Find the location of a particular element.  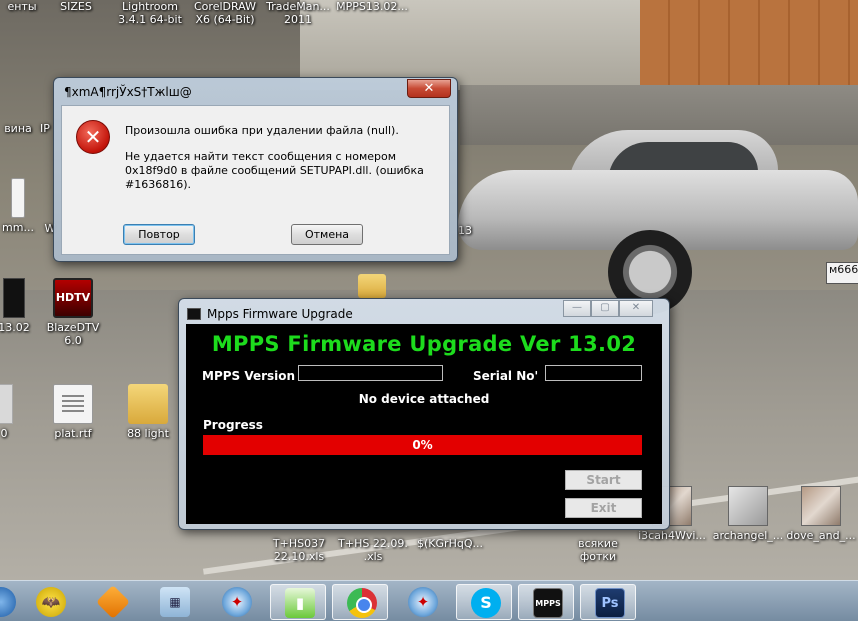

error-dialog-close-button: ✕ is located at coordinates (429, 88).